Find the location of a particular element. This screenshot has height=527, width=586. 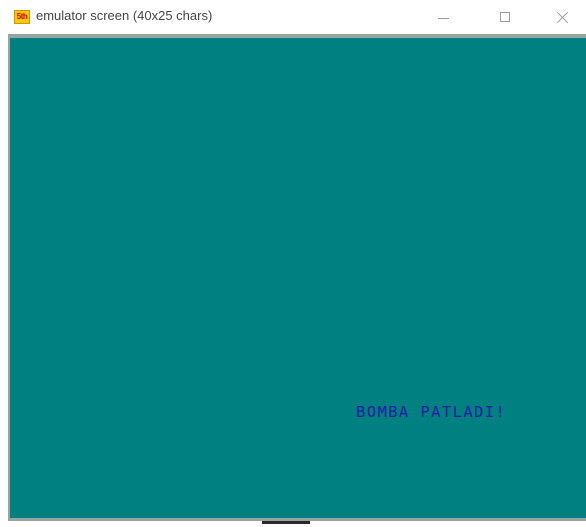

minimize-icon is located at coordinates (443, 18).